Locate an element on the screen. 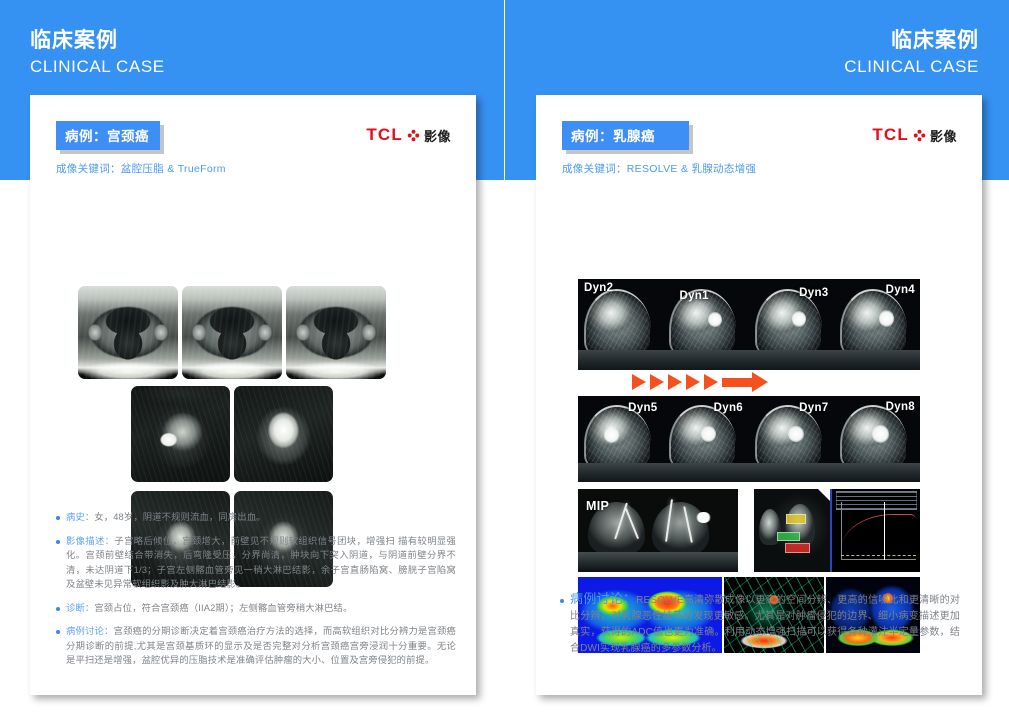 The height and width of the screenshot is (713, 1009). card-header-left: 病例：宫颈癌 成像关键词：盆腔压脂 & TrueForm TCL 影像 is located at coordinates (253, 138).